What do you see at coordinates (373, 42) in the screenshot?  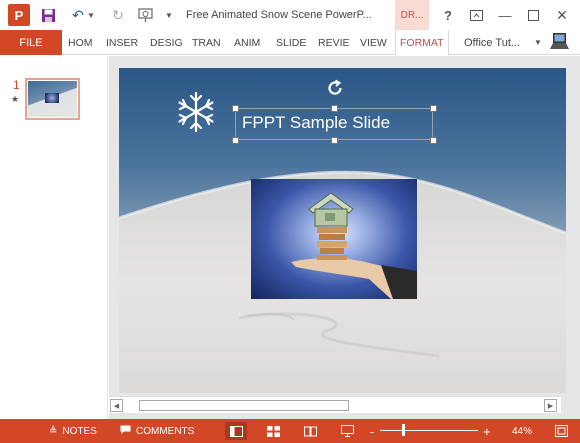 I see `tab-view: VIEW` at bounding box center [373, 42].